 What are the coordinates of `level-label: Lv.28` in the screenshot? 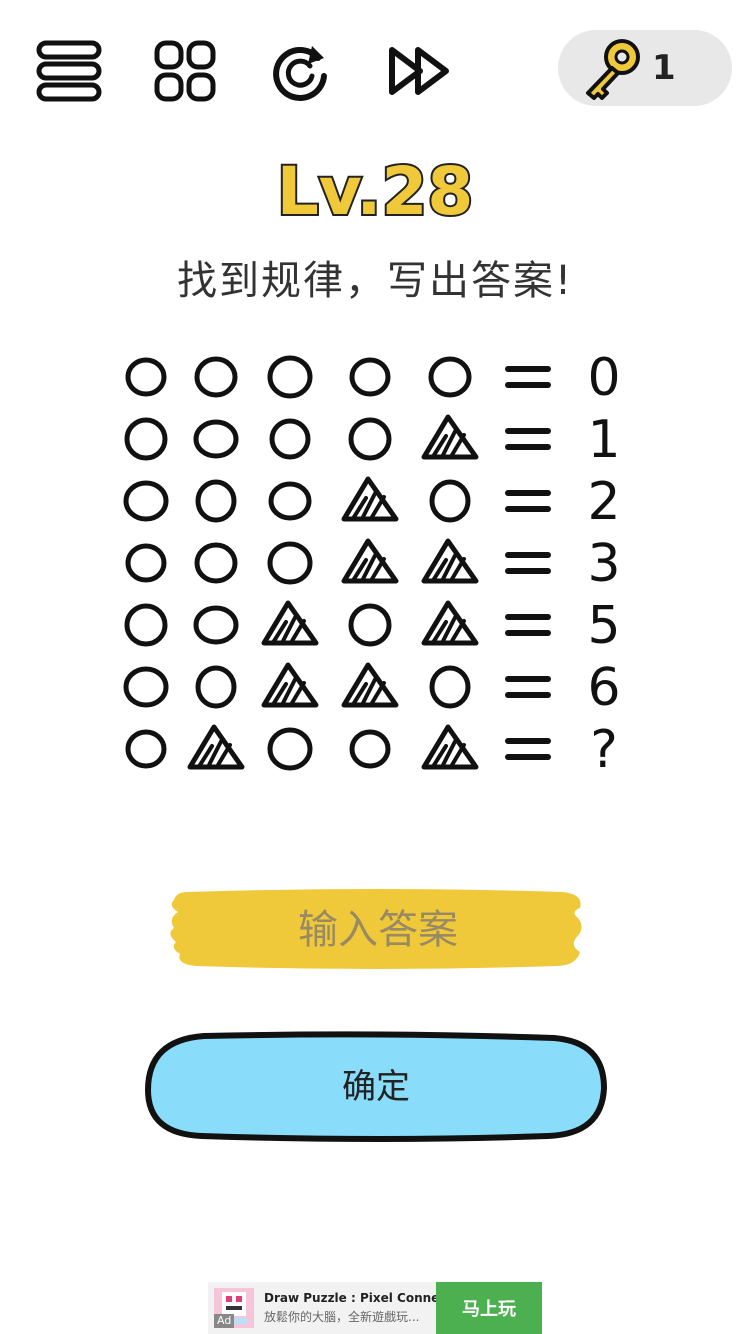 It's located at (375, 191).